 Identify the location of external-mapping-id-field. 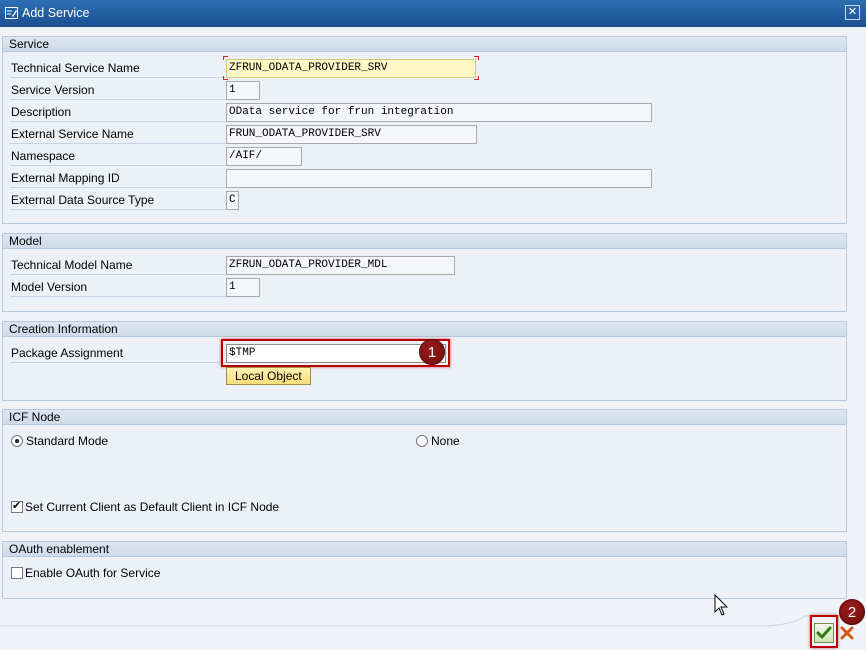
(439, 178).